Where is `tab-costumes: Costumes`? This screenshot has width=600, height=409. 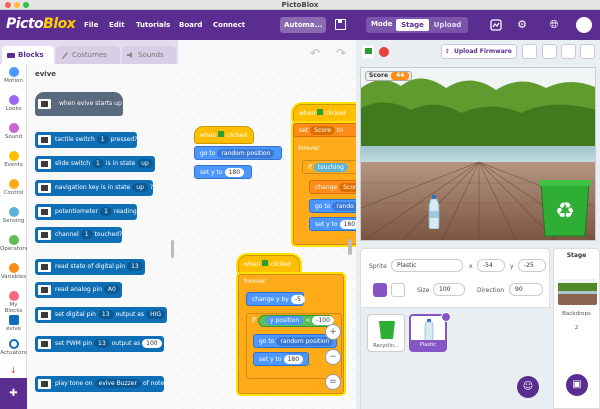
tab-costumes: Costumes is located at coordinates (88, 55).